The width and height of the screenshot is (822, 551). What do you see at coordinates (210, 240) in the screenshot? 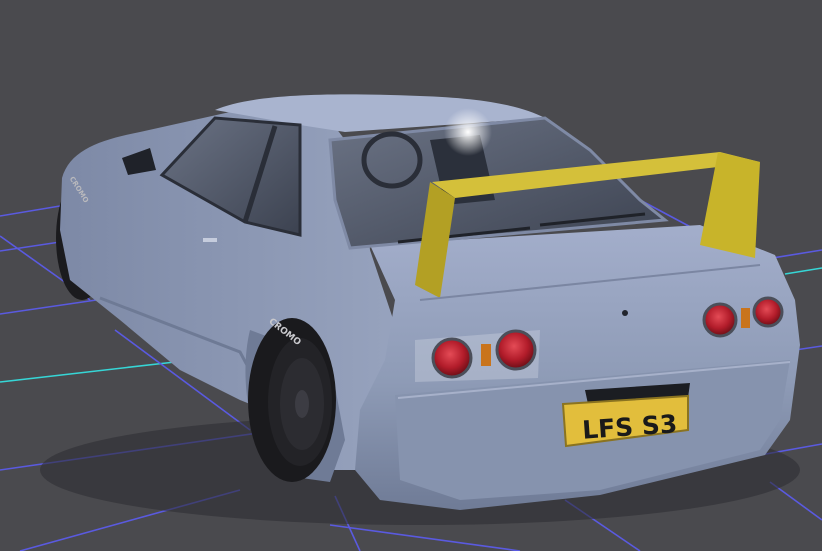
I see `door-handle` at bounding box center [210, 240].